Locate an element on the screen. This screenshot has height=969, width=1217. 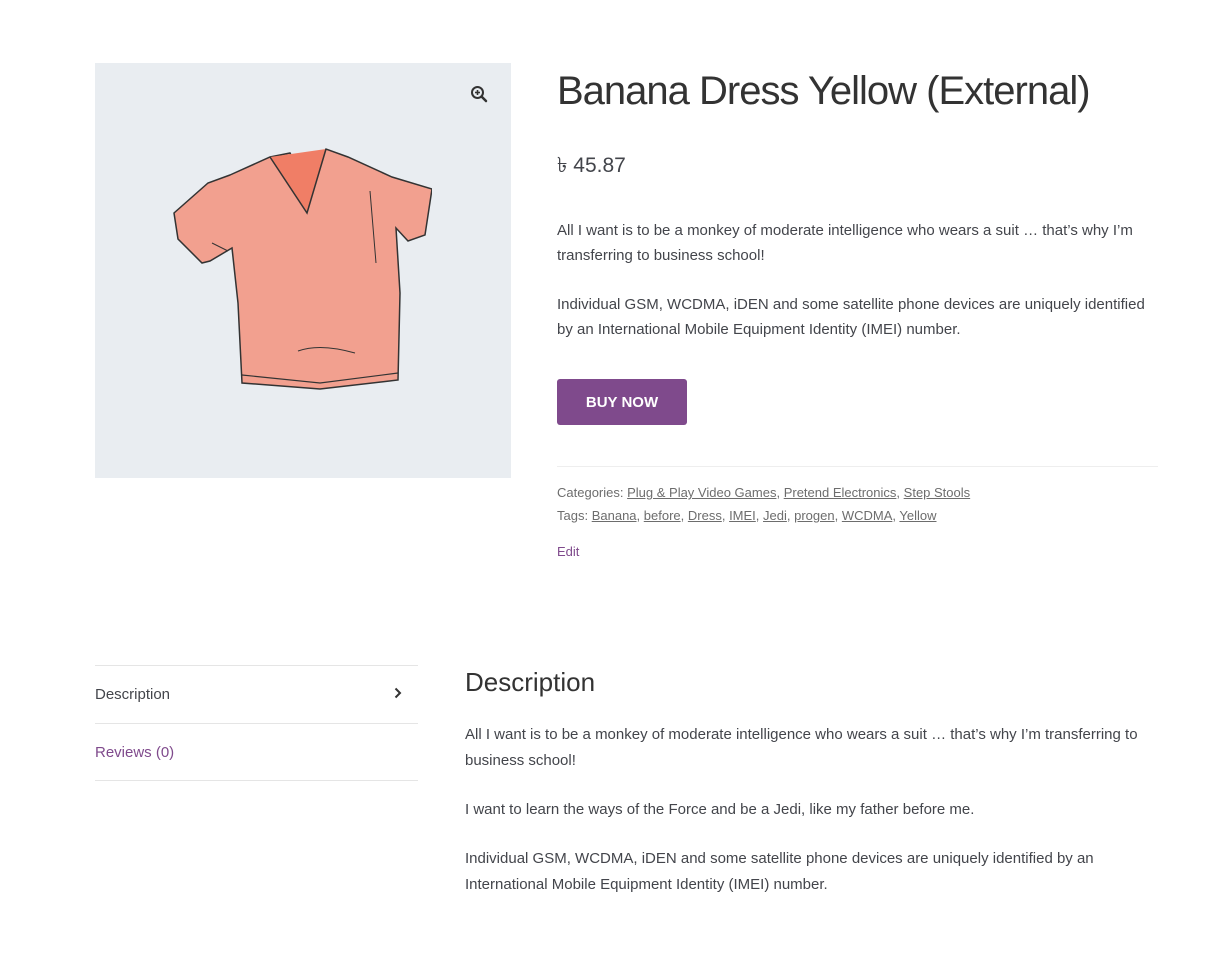
product-tabs: Description Reviews (0) is located at coordinates (256, 723).